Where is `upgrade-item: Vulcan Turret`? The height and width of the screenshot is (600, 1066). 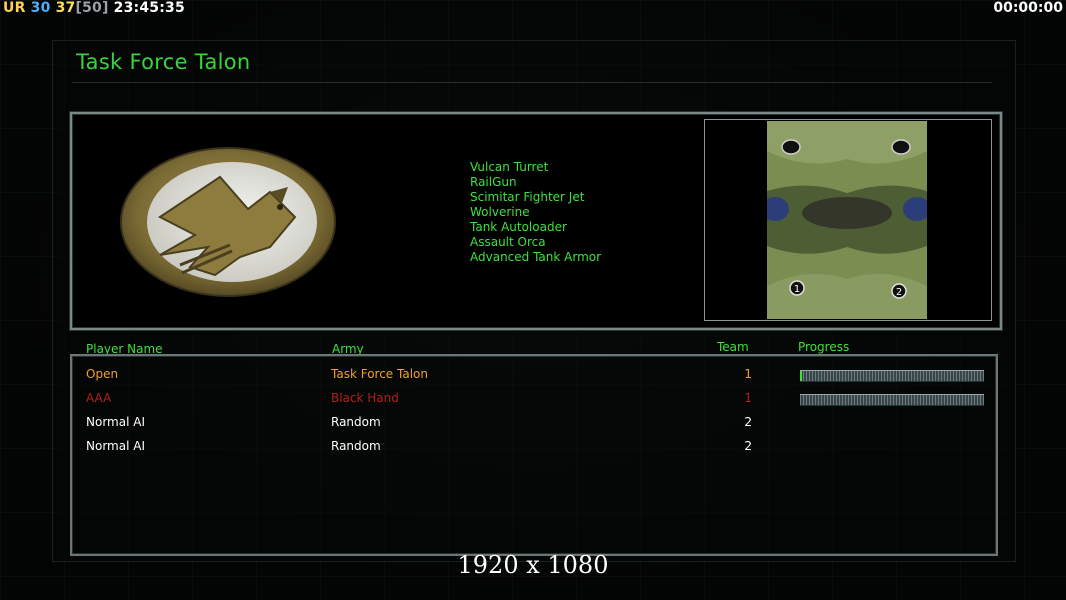
upgrade-item: Vulcan Turret is located at coordinates (509, 167).